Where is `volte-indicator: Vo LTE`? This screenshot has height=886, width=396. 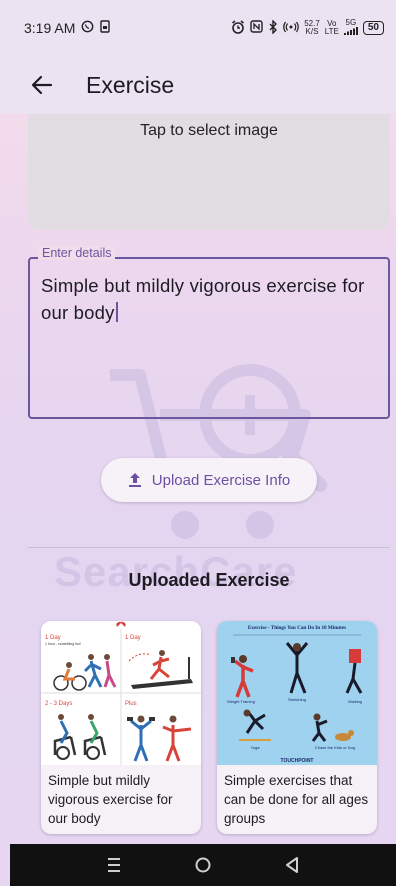
volte-indicator: Vo LTE is located at coordinates (332, 28).